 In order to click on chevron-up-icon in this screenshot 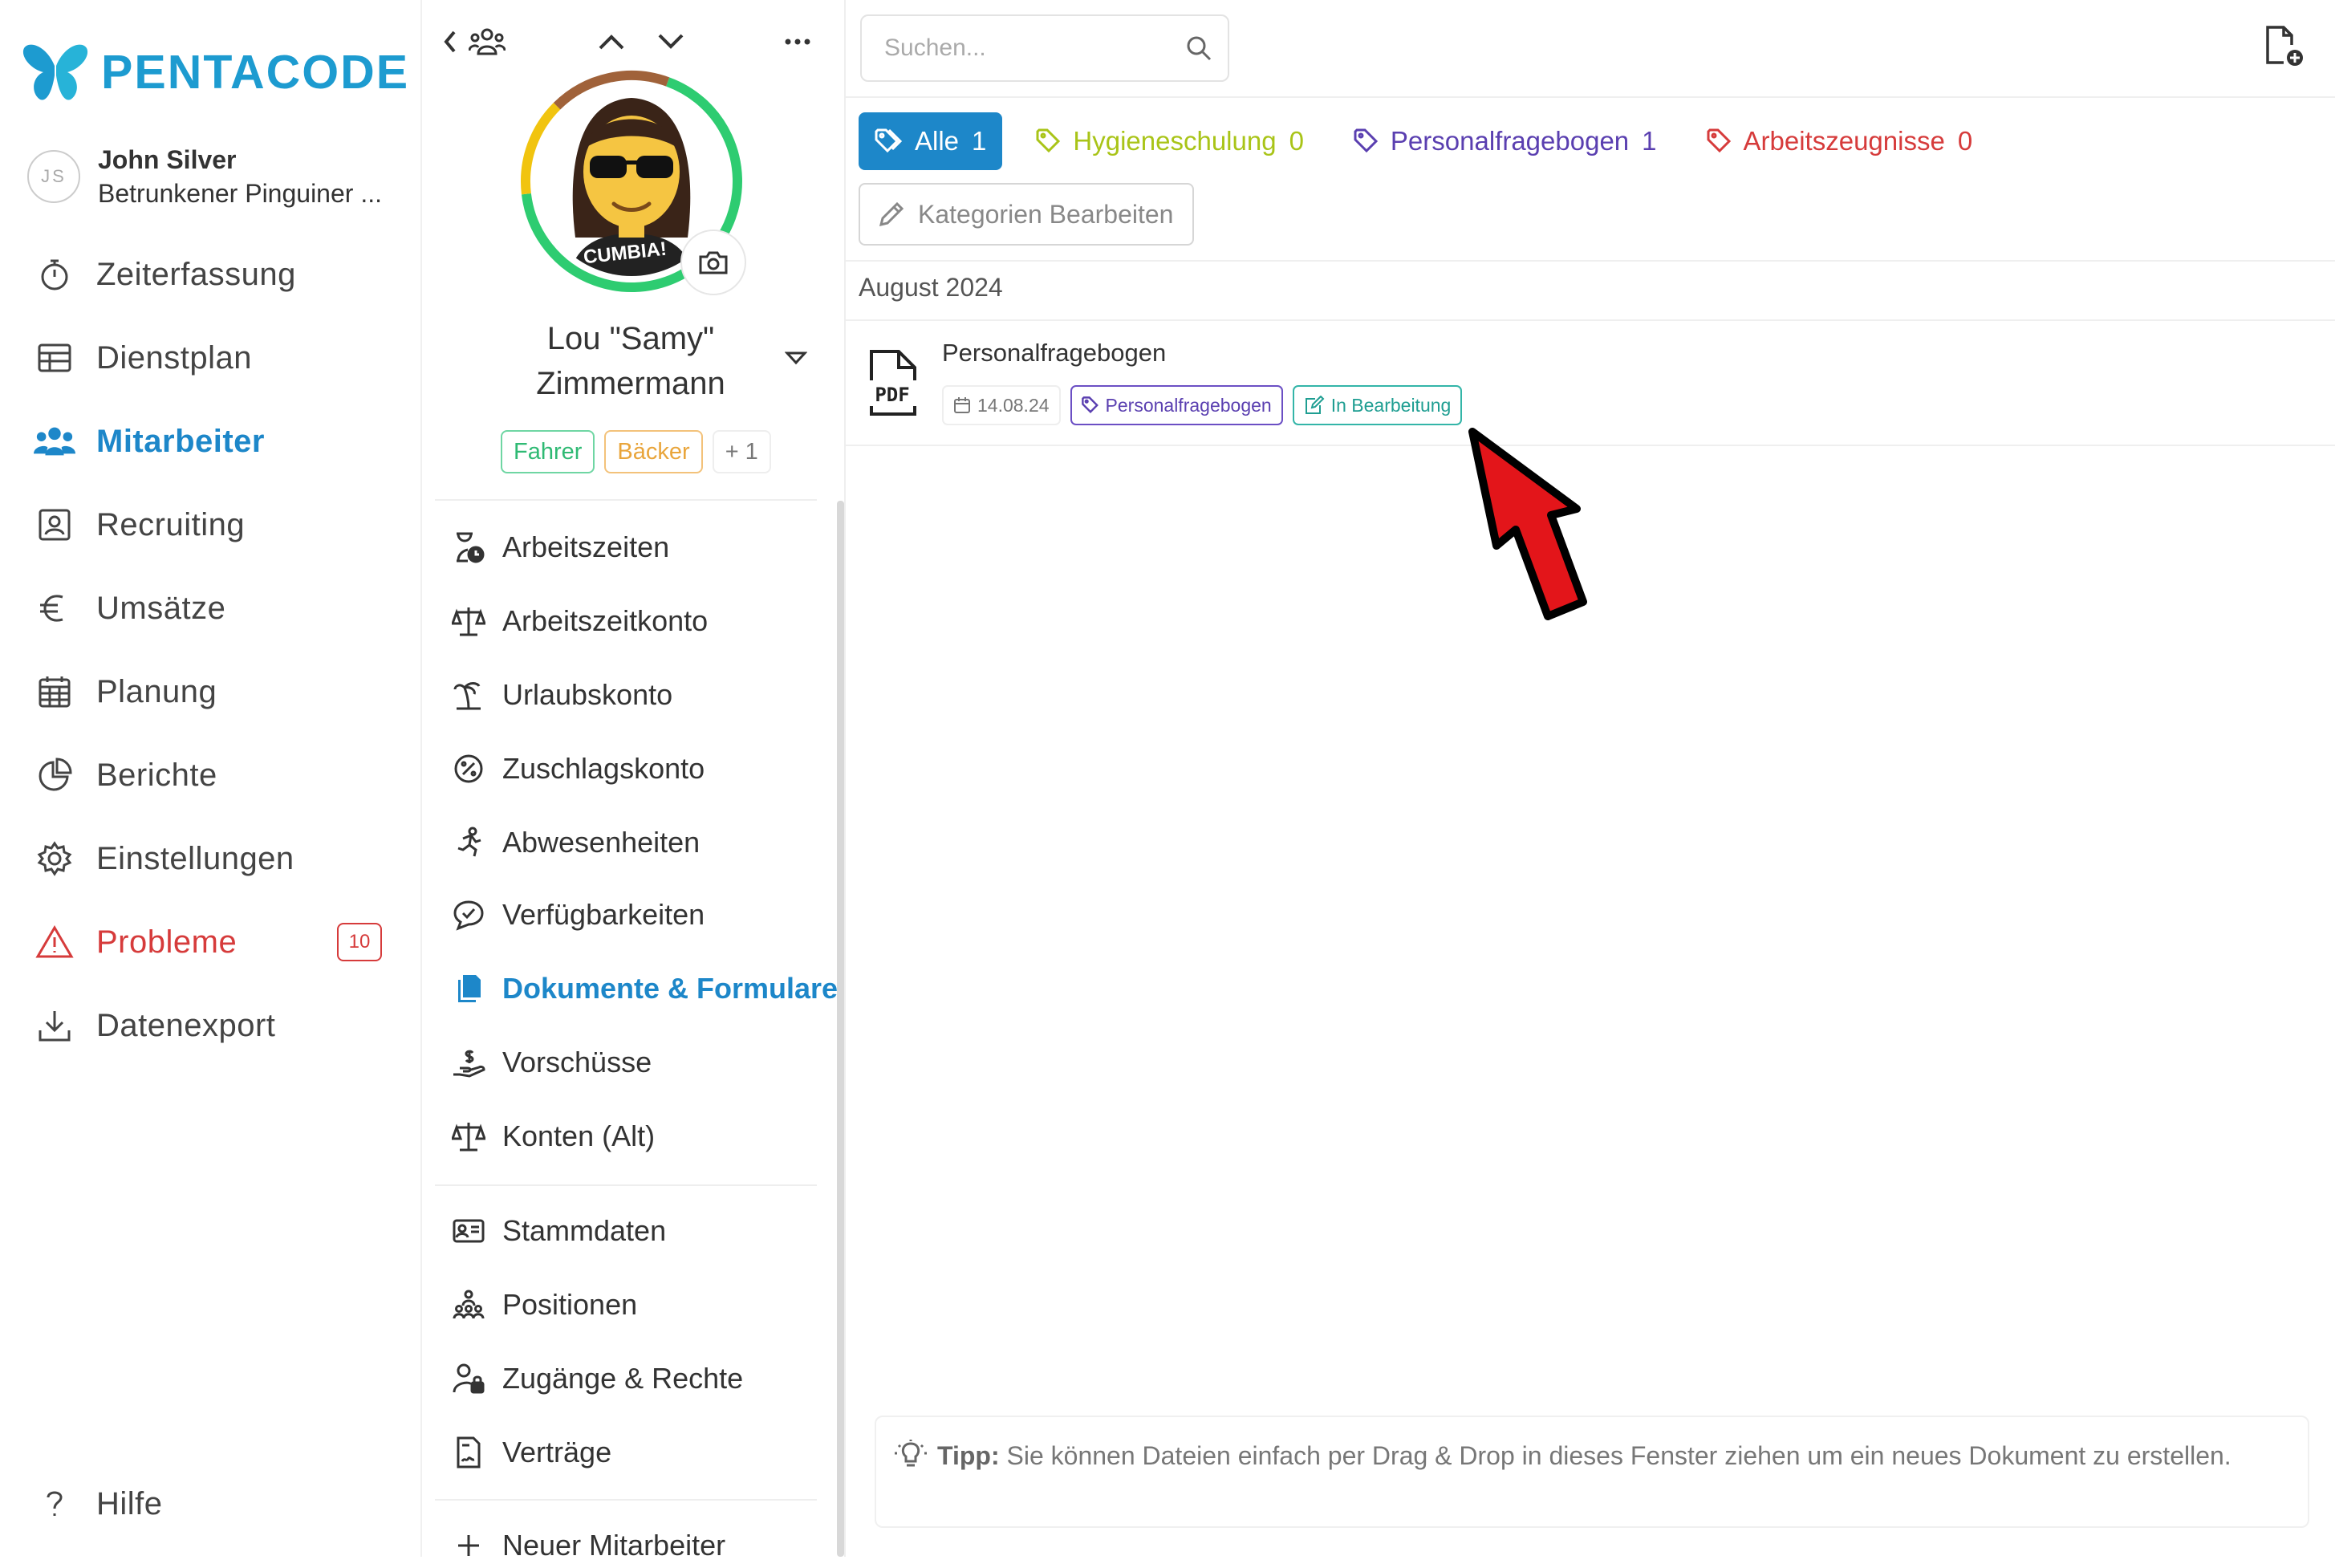, I will do `click(612, 41)`.